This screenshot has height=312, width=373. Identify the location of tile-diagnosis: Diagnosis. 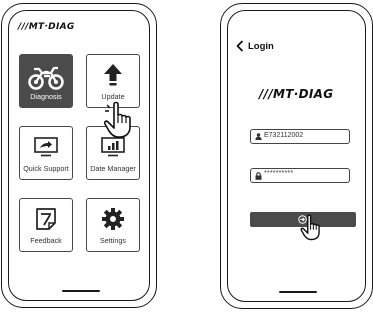
(46, 81).